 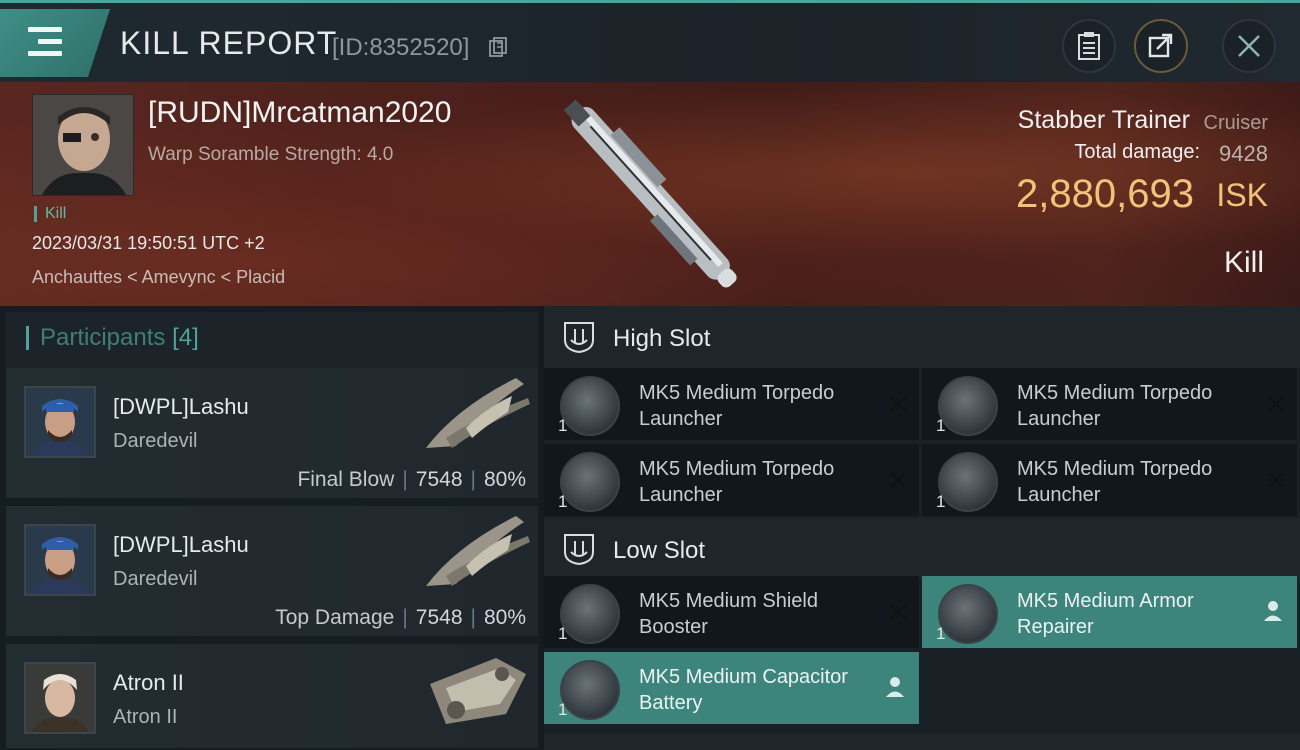 I want to click on participant-role: Top Damage, so click(x=335, y=617).